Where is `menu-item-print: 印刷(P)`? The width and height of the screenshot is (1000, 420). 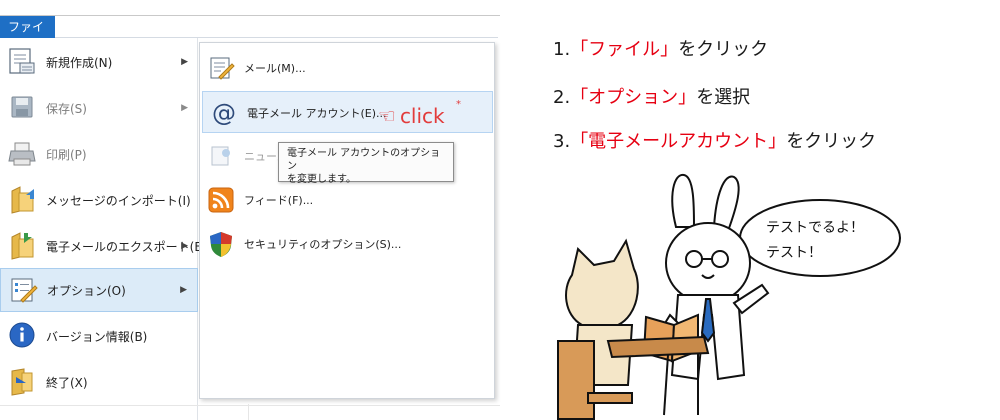
menu-item-print: 印刷(P) is located at coordinates (99, 154).